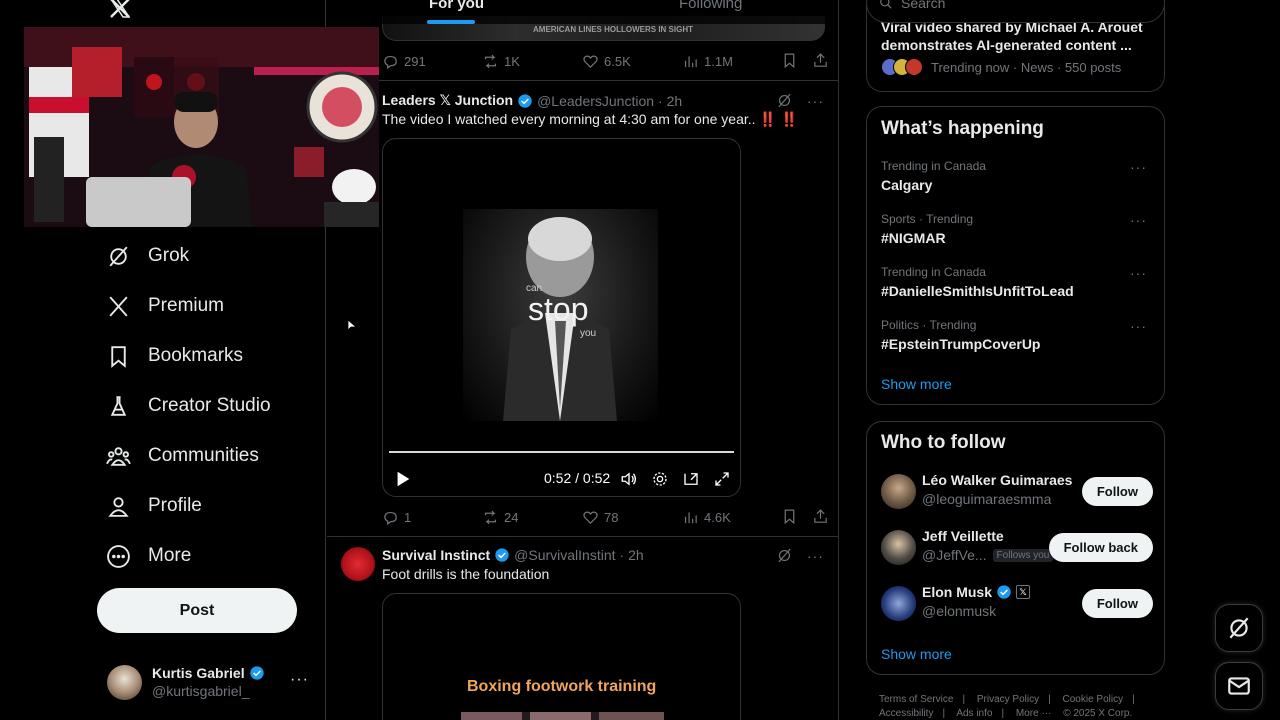 This screenshot has height=720, width=1280. What do you see at coordinates (175, 505) in the screenshot?
I see `nav-item-label: Profile` at bounding box center [175, 505].